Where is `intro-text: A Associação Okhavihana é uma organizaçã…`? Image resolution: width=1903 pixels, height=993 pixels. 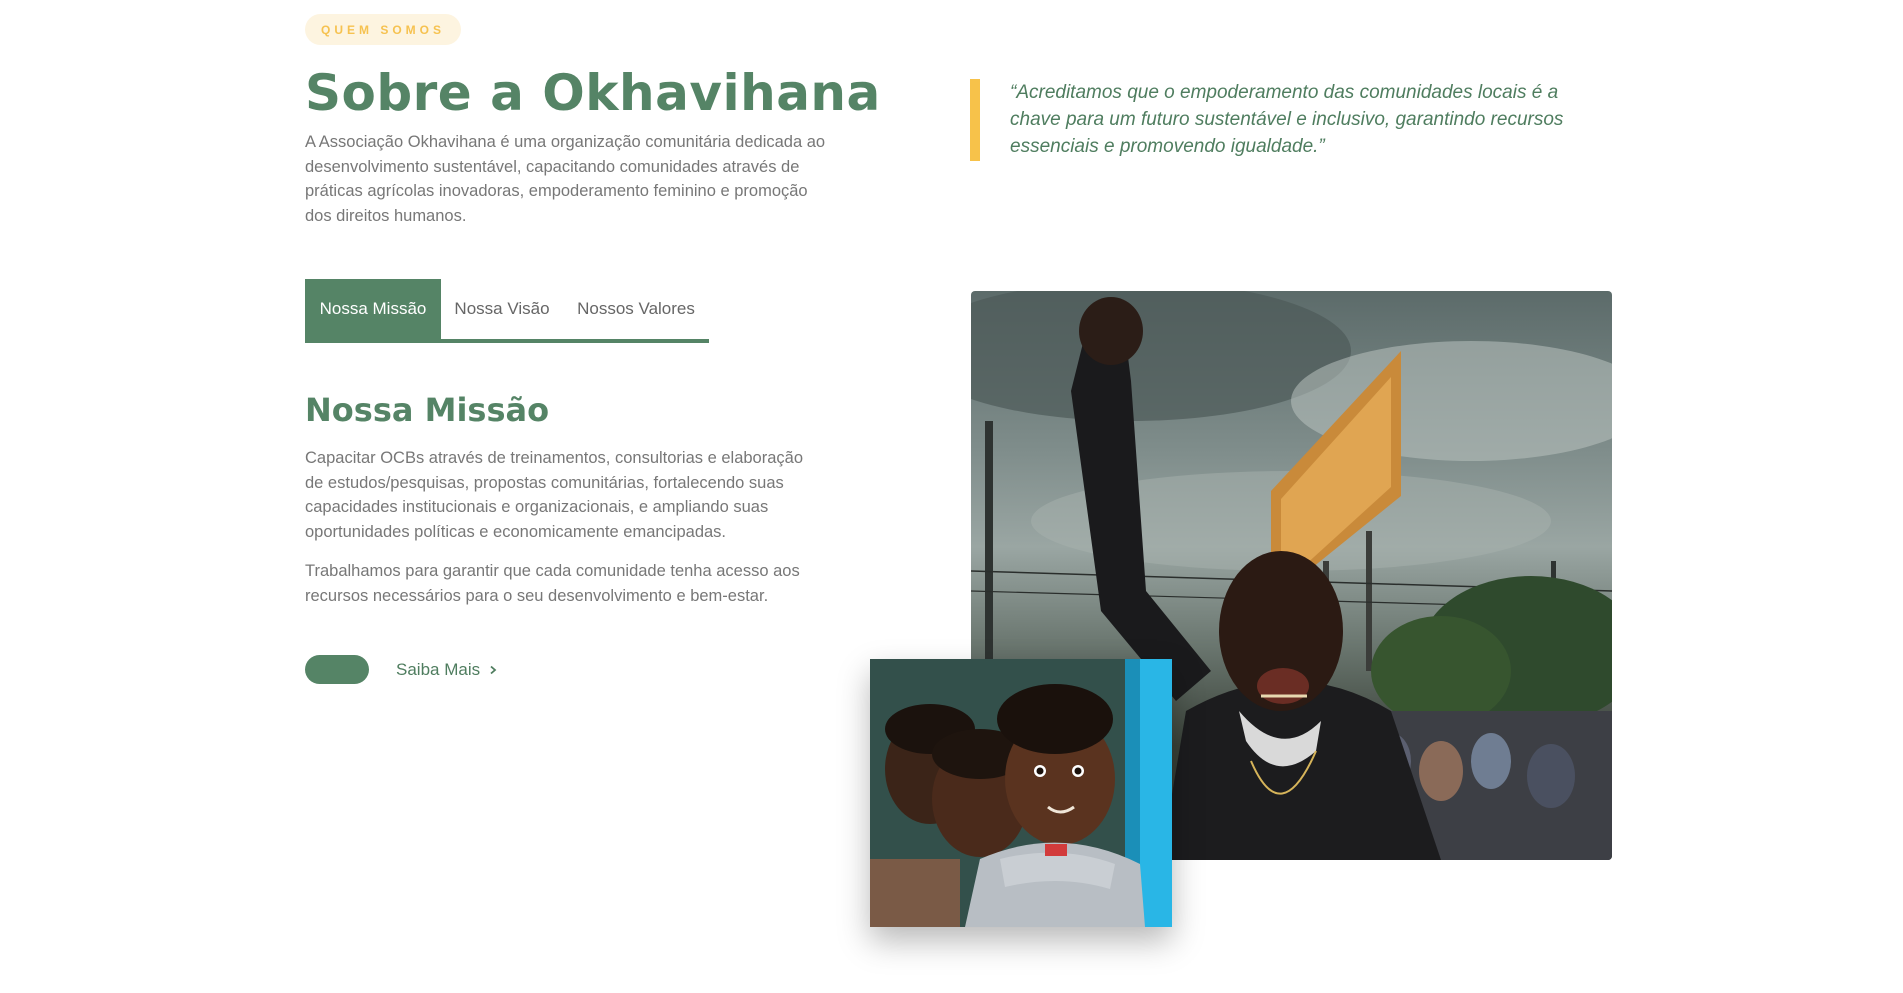
intro-text: A Associação Okhavihana é uma organizaçã… is located at coordinates (565, 179).